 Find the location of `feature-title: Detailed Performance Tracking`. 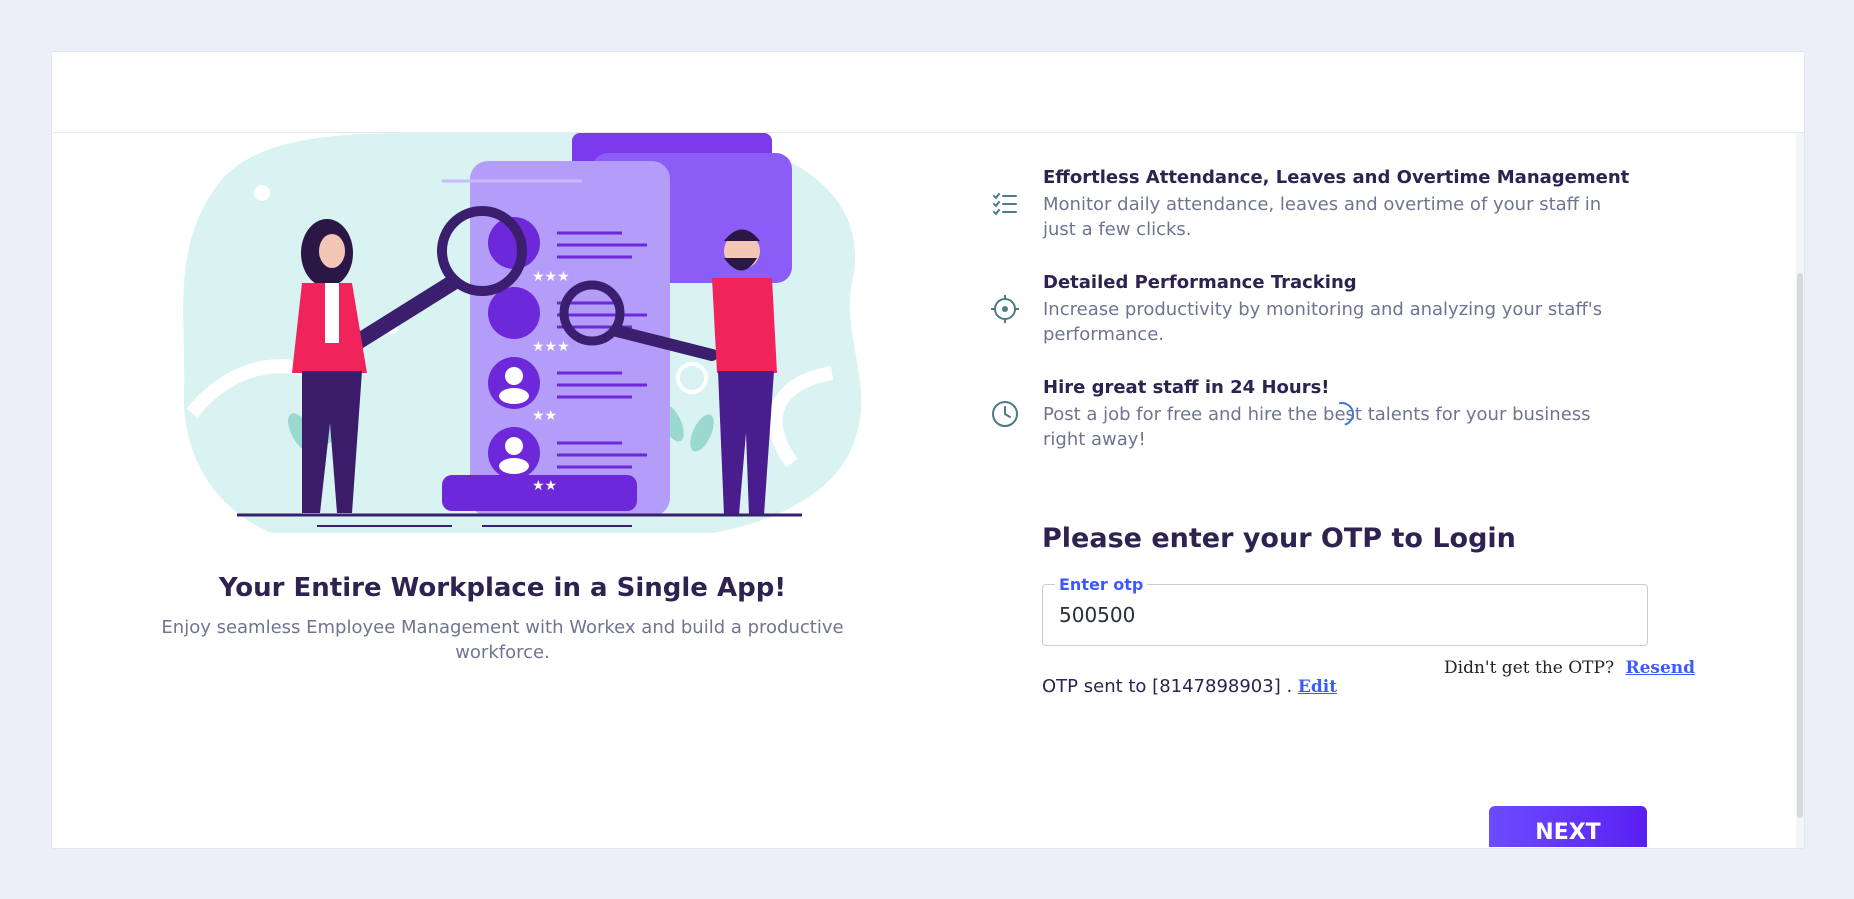

feature-title: Detailed Performance Tracking is located at coordinates (1200, 282).